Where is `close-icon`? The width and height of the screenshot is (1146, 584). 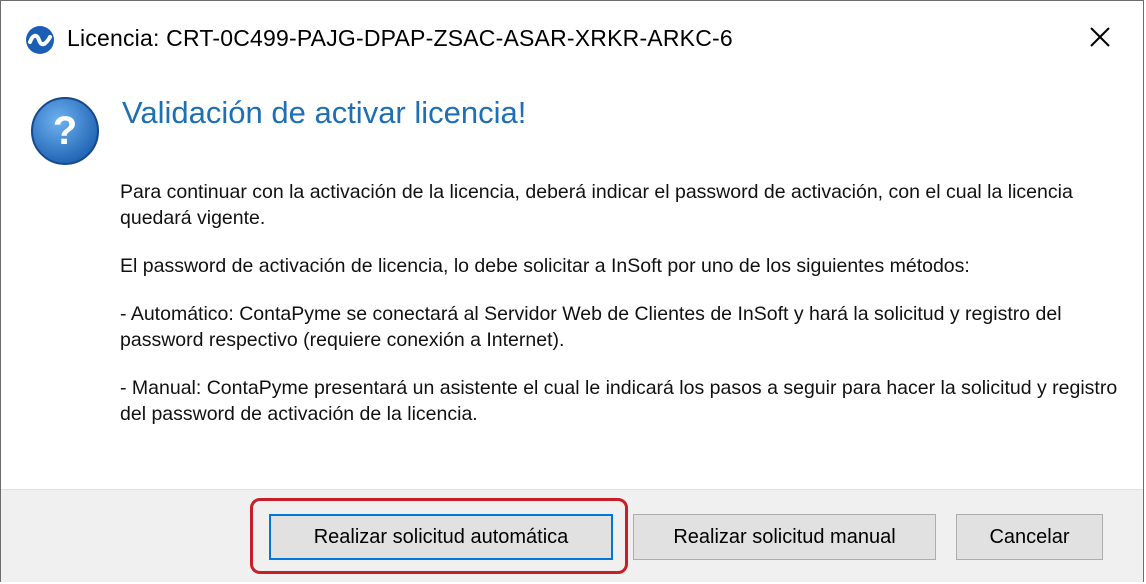
close-icon is located at coordinates (1100, 39).